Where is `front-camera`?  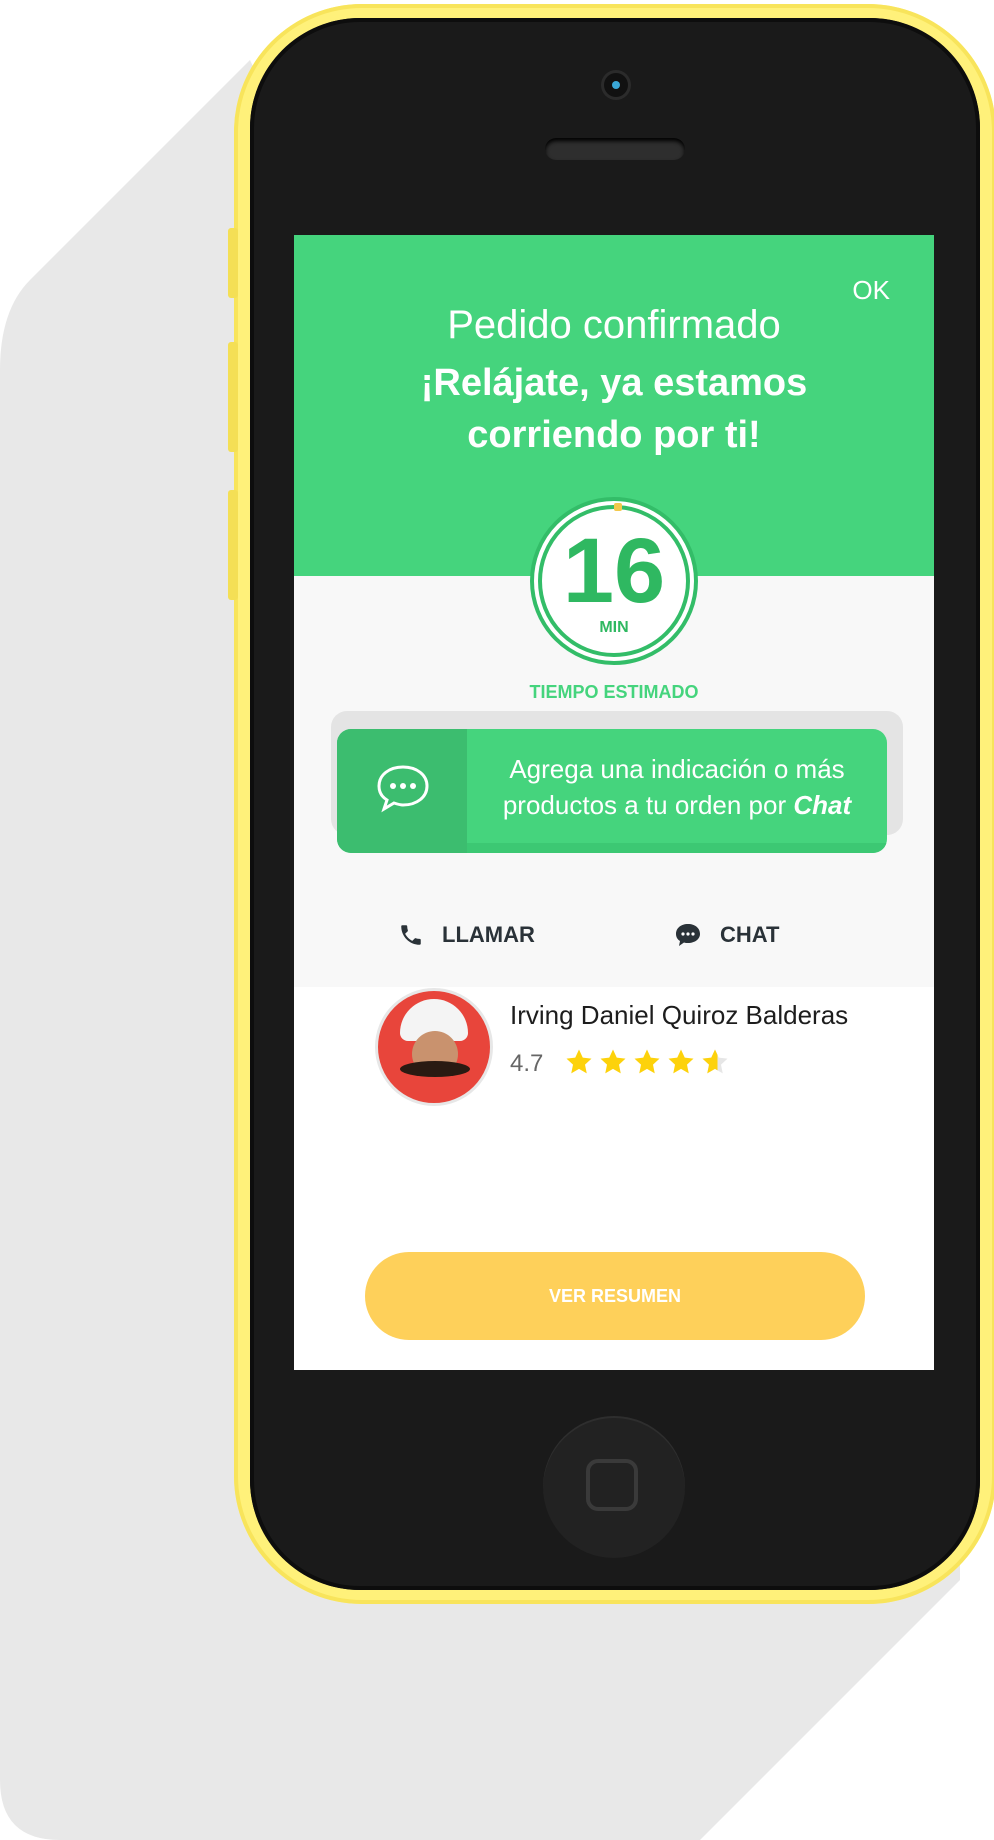 front-camera is located at coordinates (616, 85).